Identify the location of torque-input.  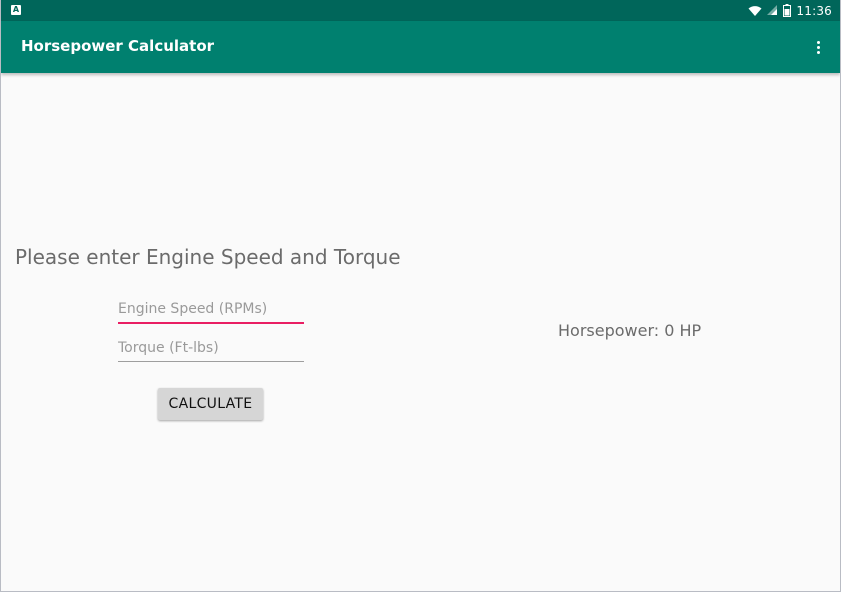
(211, 348).